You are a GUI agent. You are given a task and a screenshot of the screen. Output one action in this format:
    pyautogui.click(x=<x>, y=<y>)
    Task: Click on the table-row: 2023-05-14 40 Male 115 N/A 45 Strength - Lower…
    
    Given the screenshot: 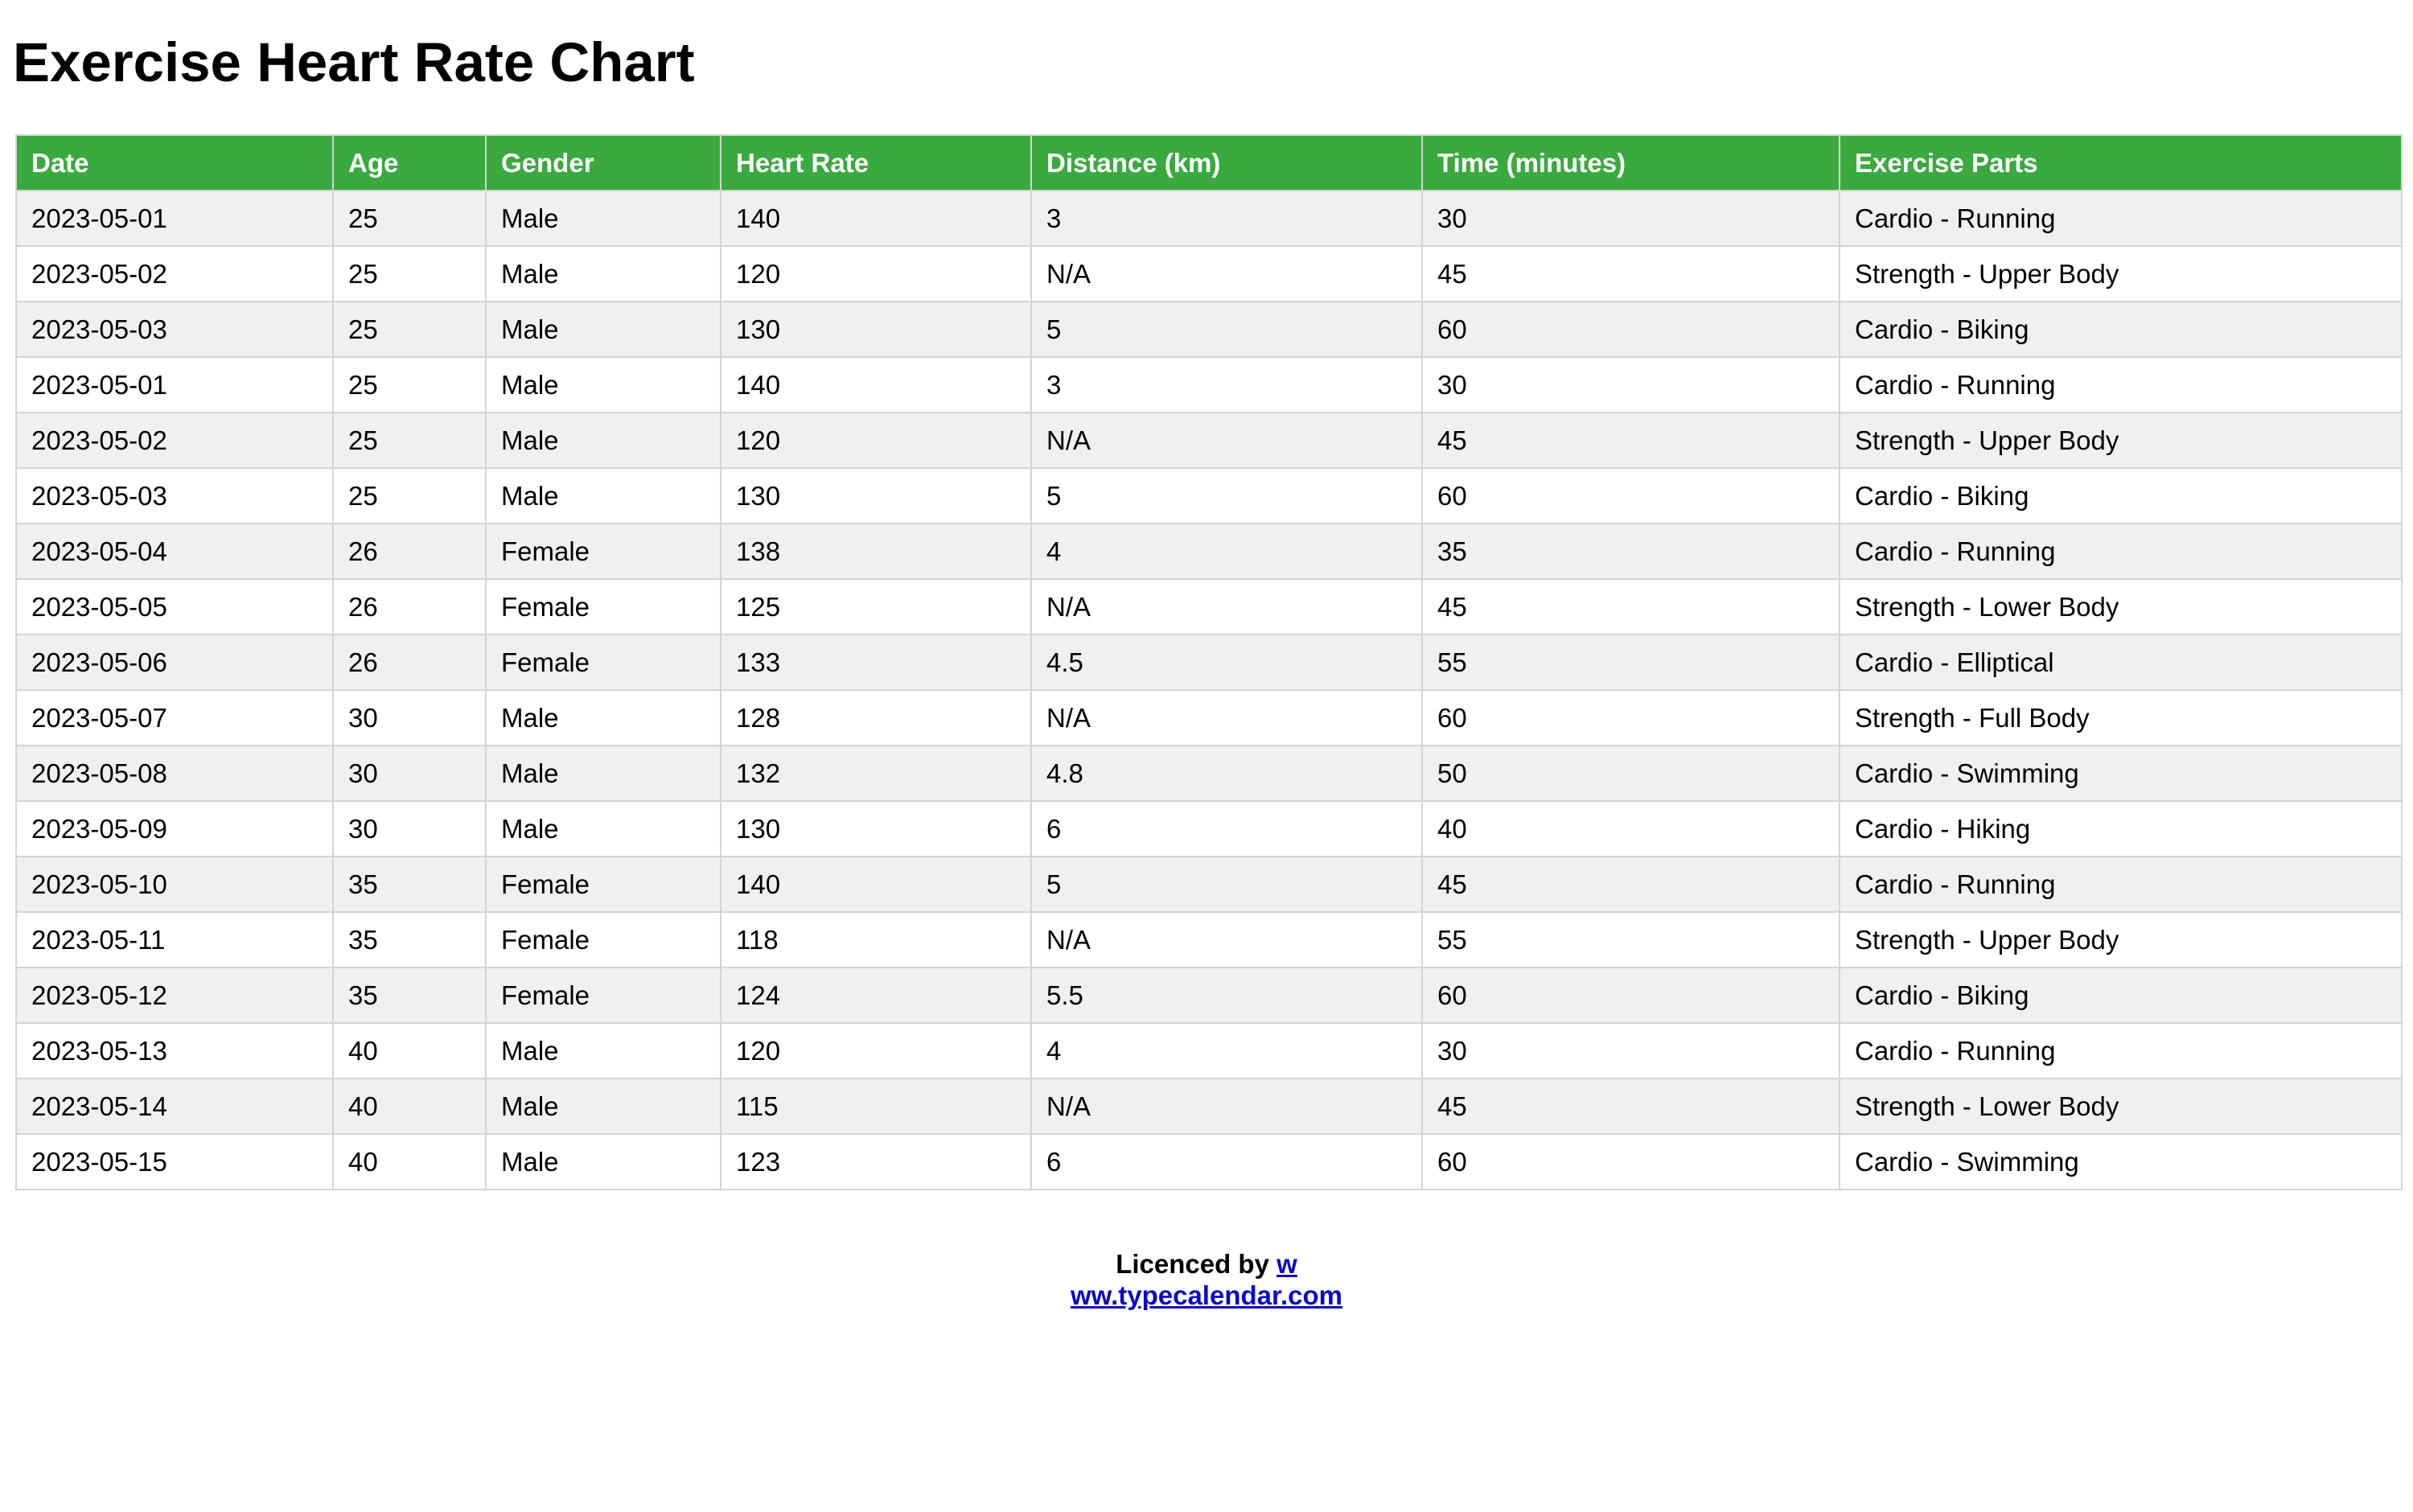 What is the action you would take?
    pyautogui.click(x=1209, y=1107)
    